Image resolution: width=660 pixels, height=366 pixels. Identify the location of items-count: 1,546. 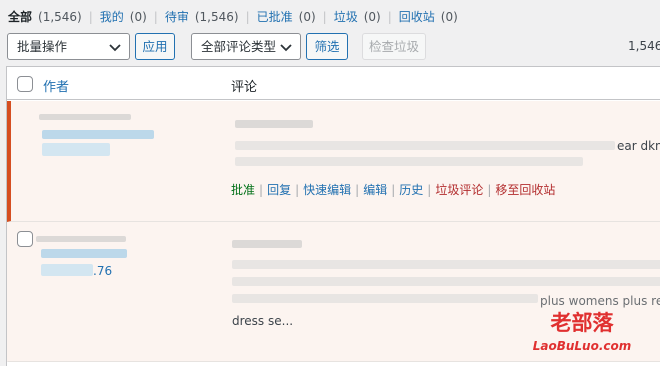
(644, 46).